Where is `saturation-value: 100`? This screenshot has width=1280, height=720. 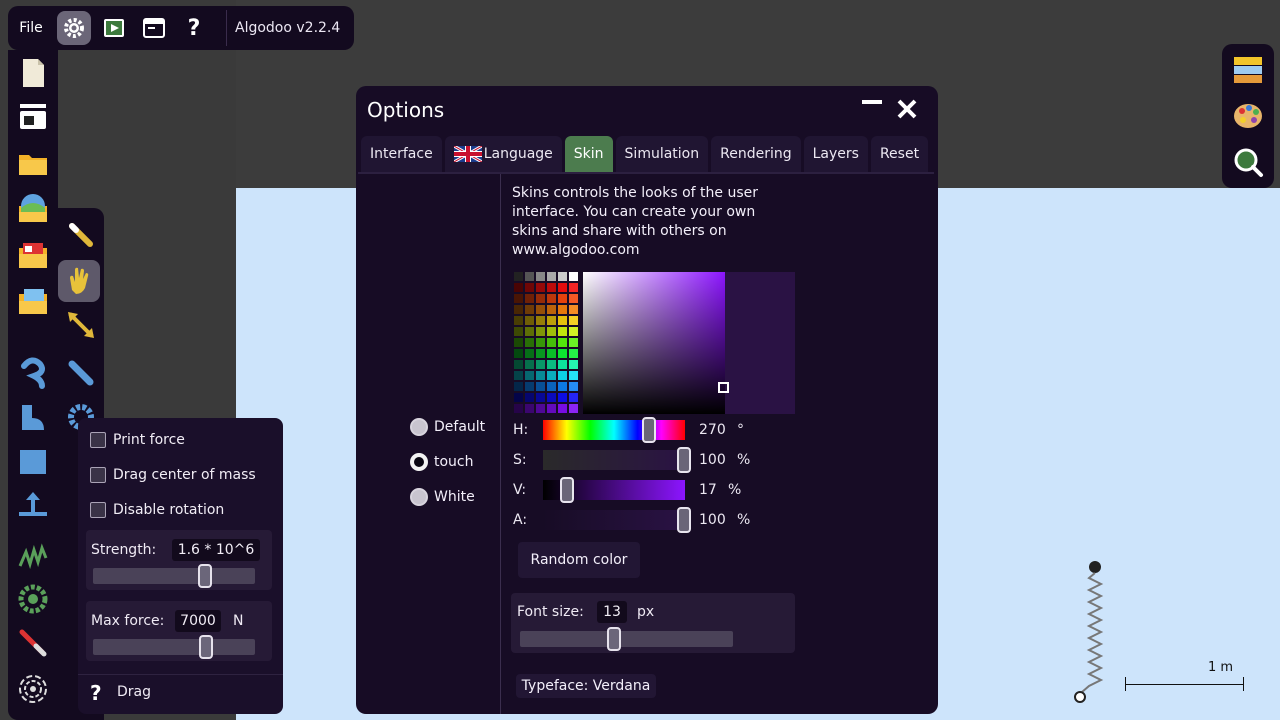
saturation-value: 100 is located at coordinates (712, 460).